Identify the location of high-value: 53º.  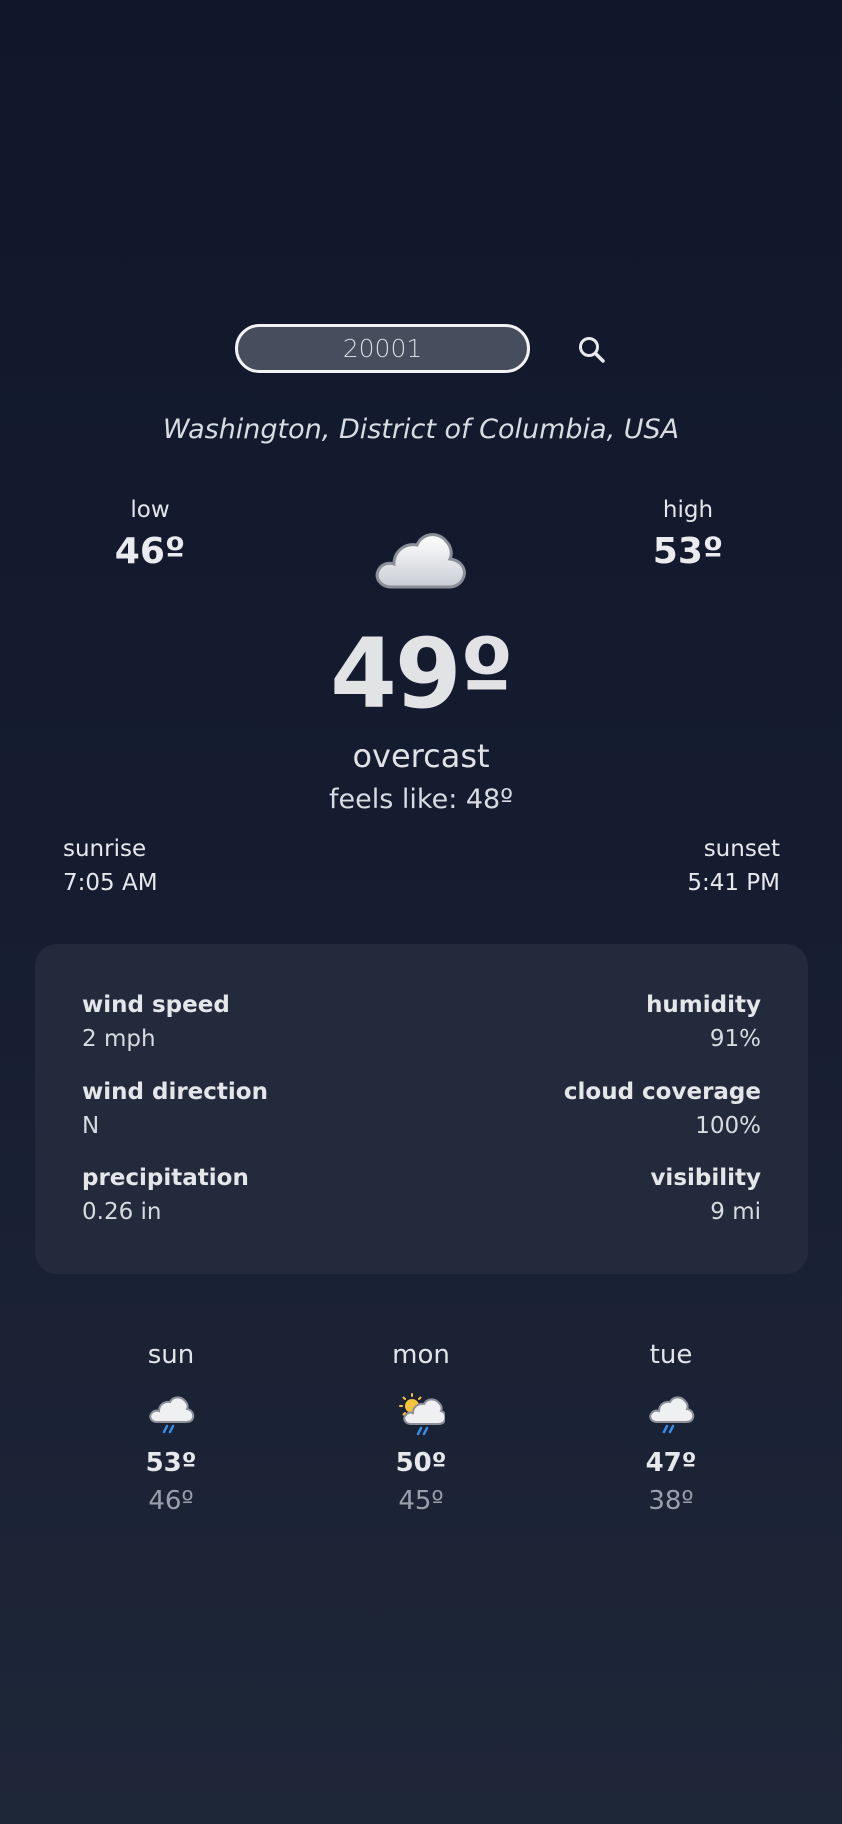
(688, 551).